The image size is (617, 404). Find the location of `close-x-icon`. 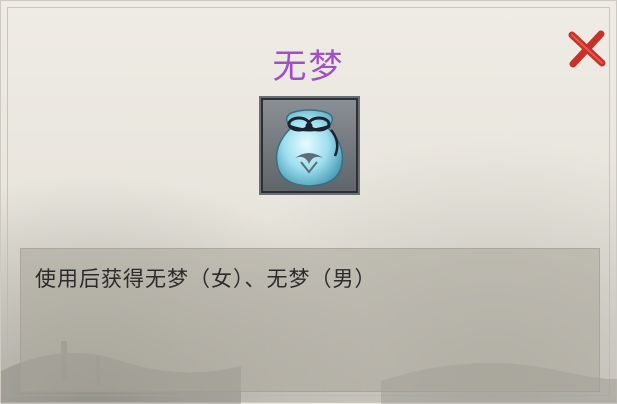

close-x-icon is located at coordinates (587, 49).